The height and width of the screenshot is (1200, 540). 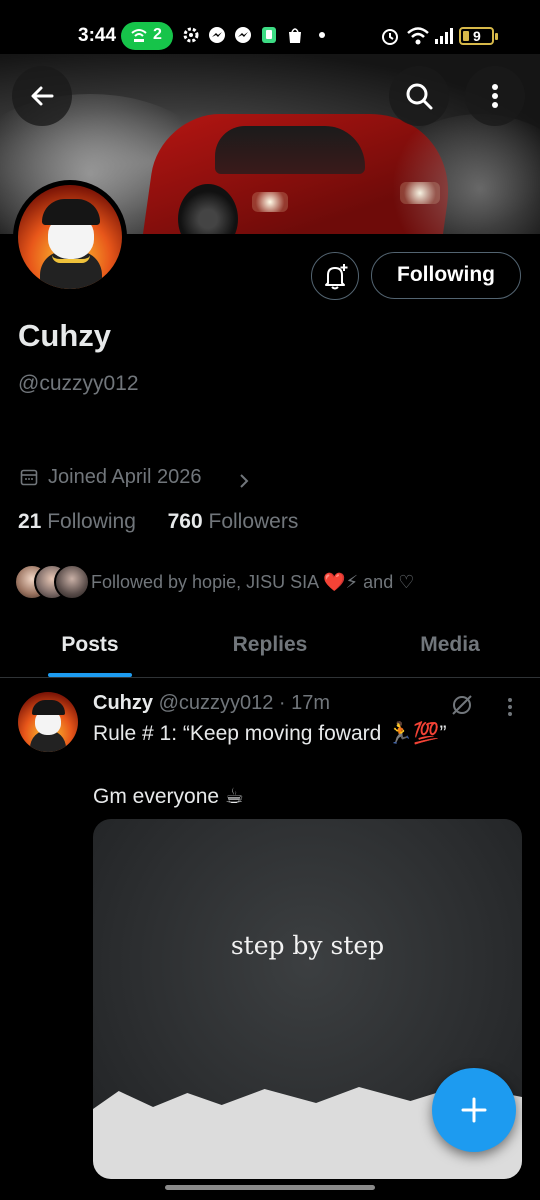 I want to click on post-author-handle: @cuzzyy012, so click(x=216, y=703).